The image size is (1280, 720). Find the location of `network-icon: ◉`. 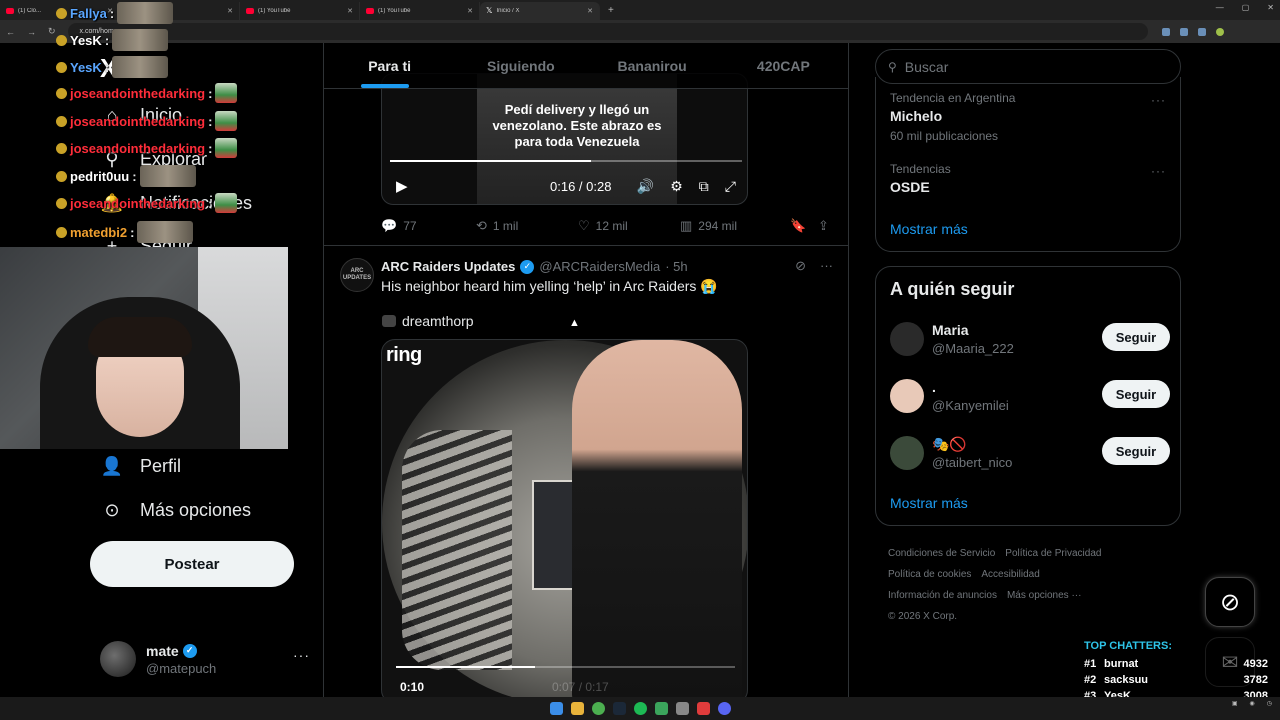

network-icon: ◉ is located at coordinates (1252, 703).